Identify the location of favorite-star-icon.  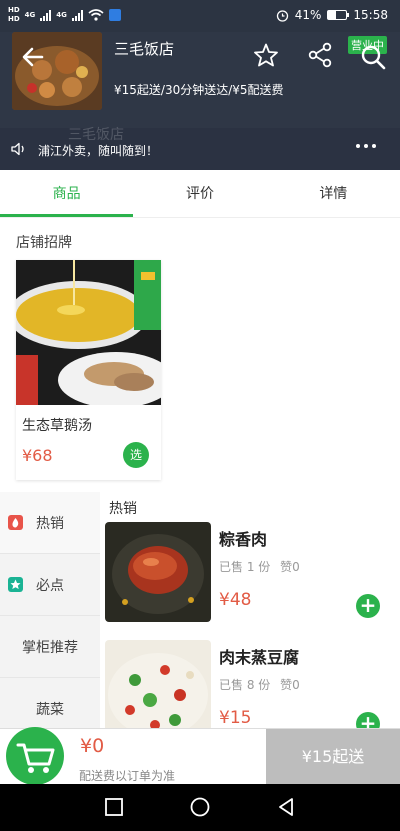
(266, 55).